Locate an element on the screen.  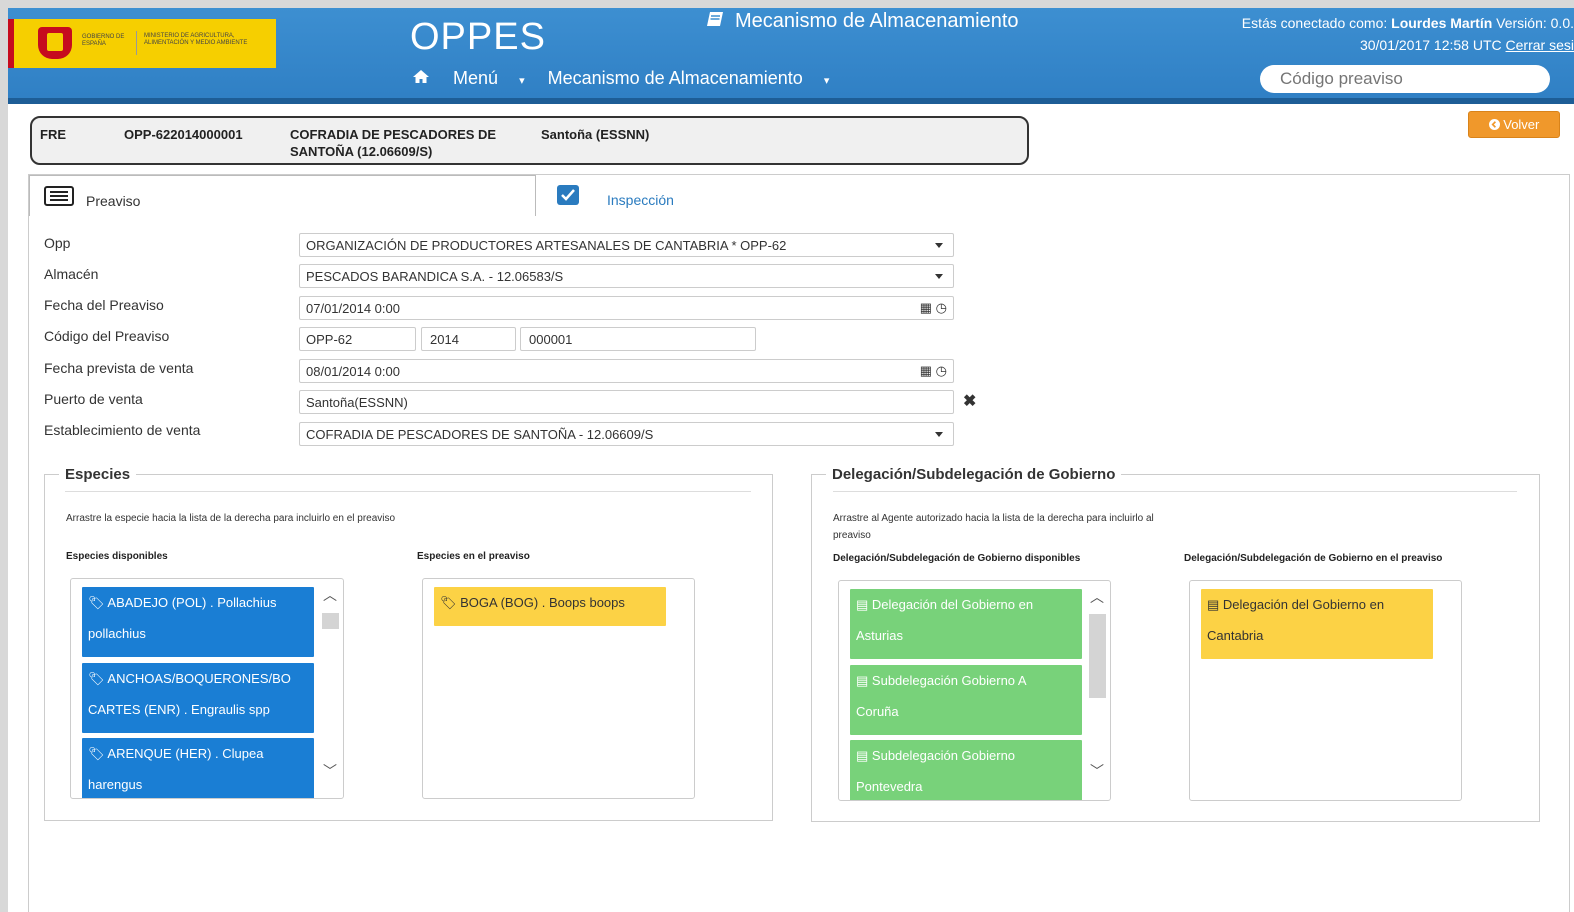
fecha-preaviso-input: 07/01/2014 0:00 ▦ ◷ is located at coordinates (626, 308).